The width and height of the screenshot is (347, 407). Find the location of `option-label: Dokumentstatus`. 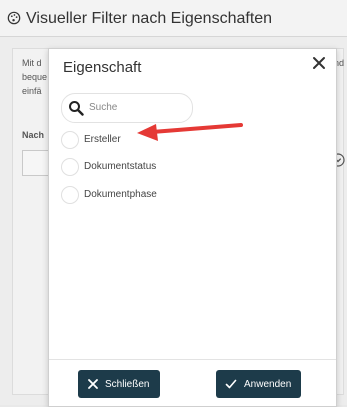

option-label: Dokumentstatus is located at coordinates (120, 166).